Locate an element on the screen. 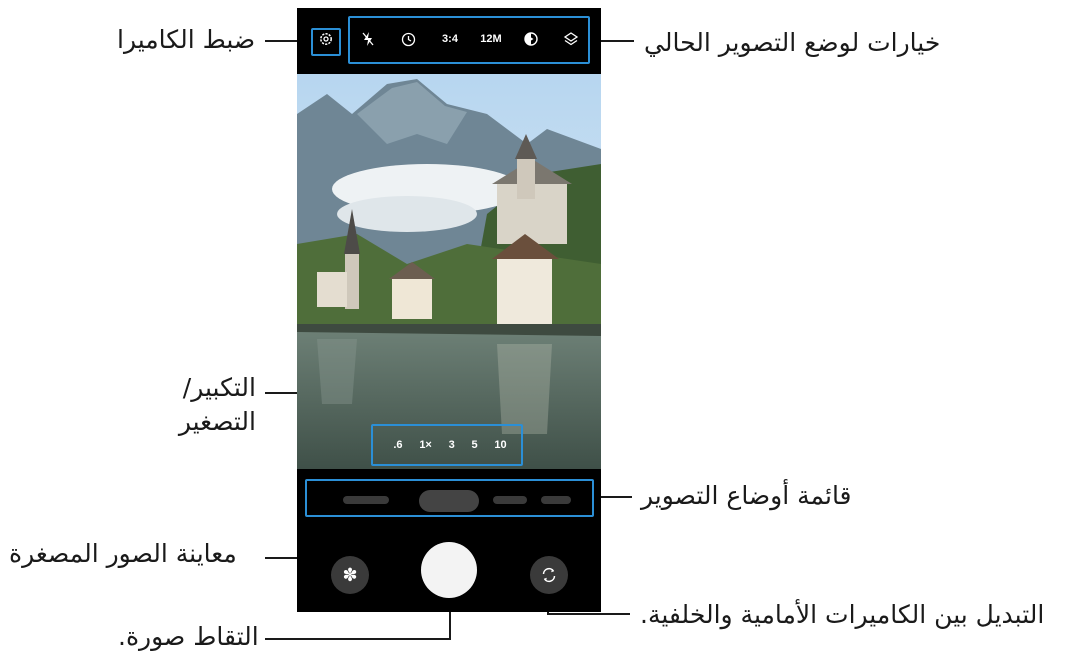  switch-camera-icon is located at coordinates (549, 575).